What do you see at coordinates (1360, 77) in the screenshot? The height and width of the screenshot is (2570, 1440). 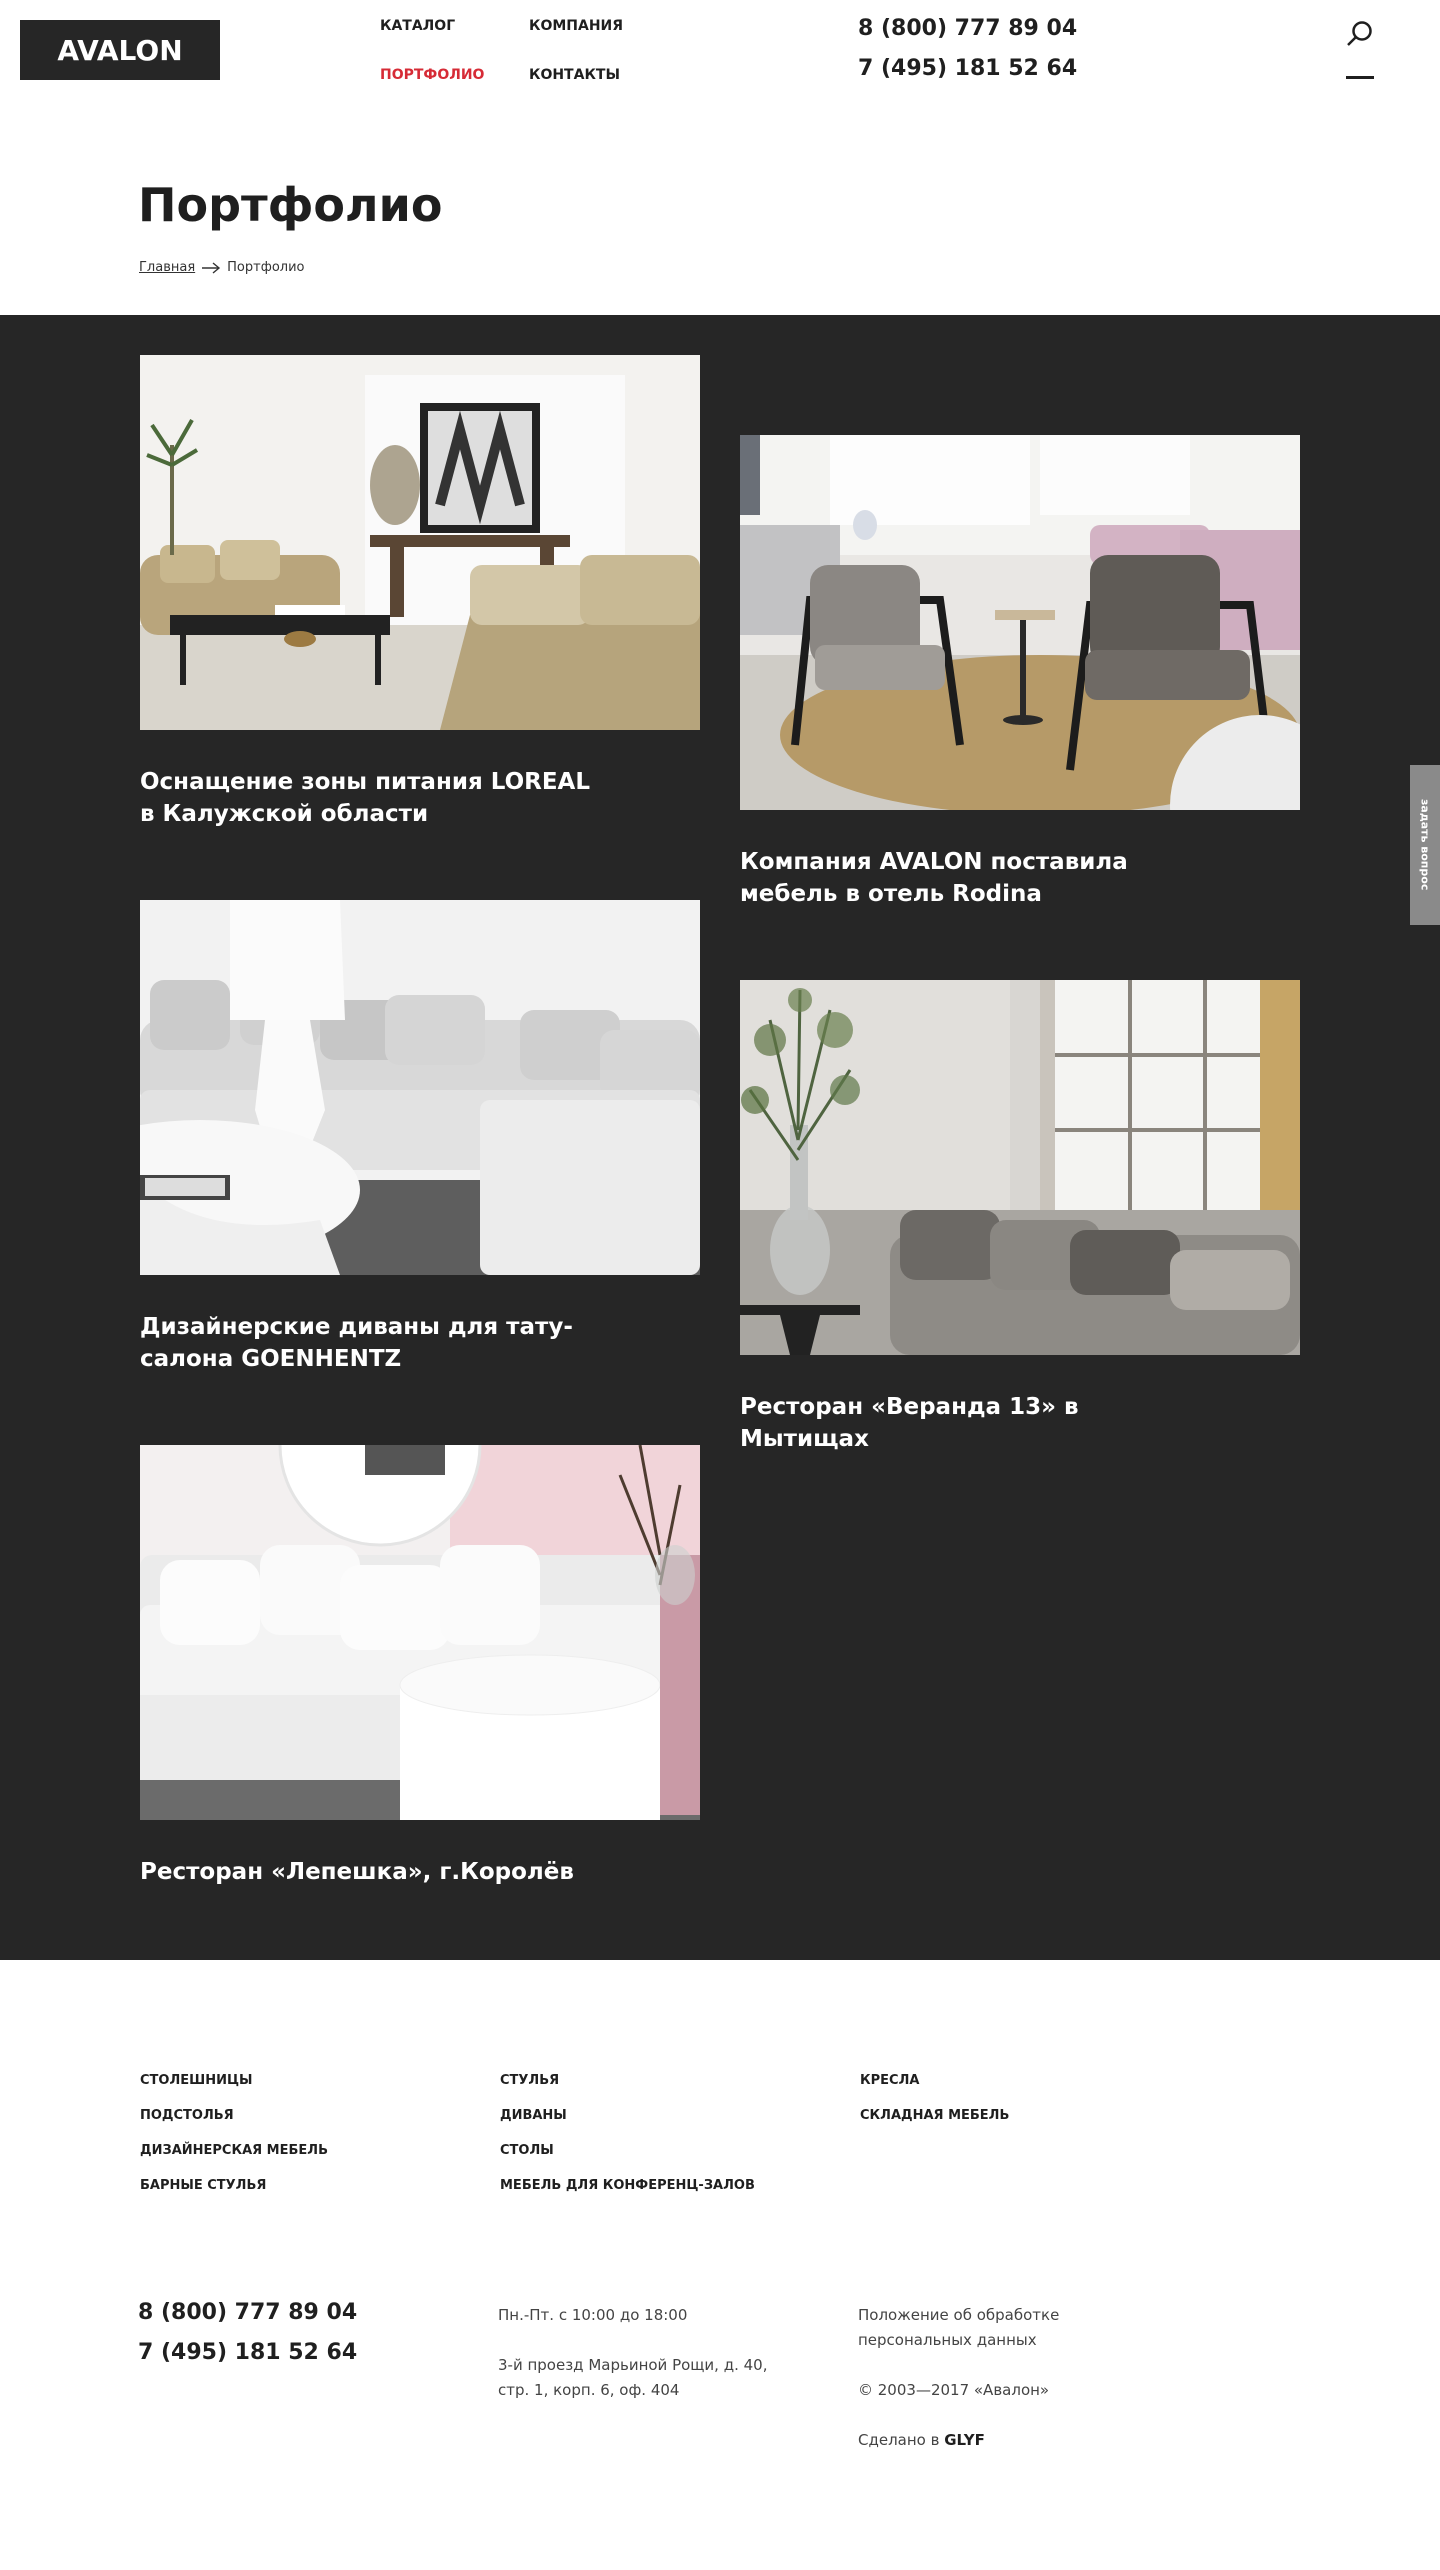 I see `hamburger-icon` at bounding box center [1360, 77].